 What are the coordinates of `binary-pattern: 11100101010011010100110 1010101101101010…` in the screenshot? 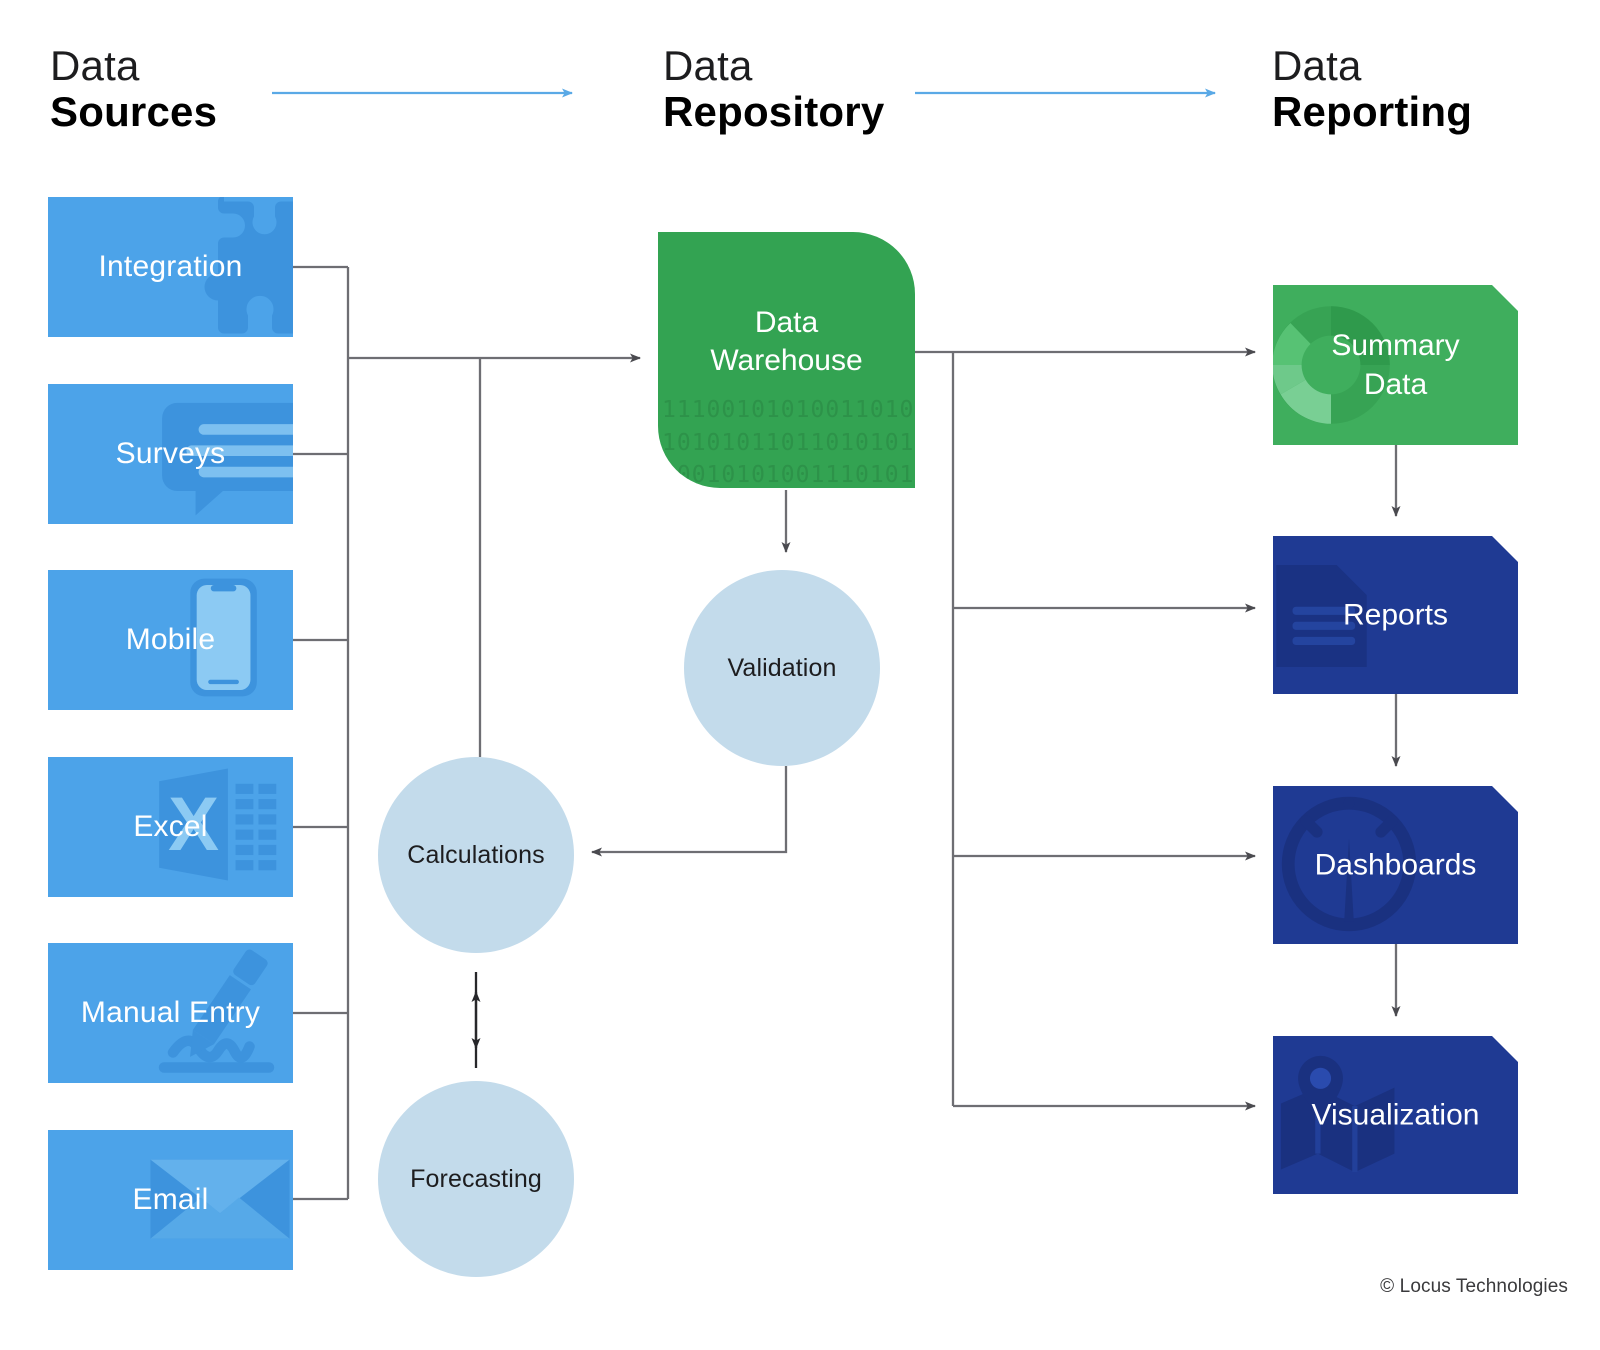 It's located at (788, 441).